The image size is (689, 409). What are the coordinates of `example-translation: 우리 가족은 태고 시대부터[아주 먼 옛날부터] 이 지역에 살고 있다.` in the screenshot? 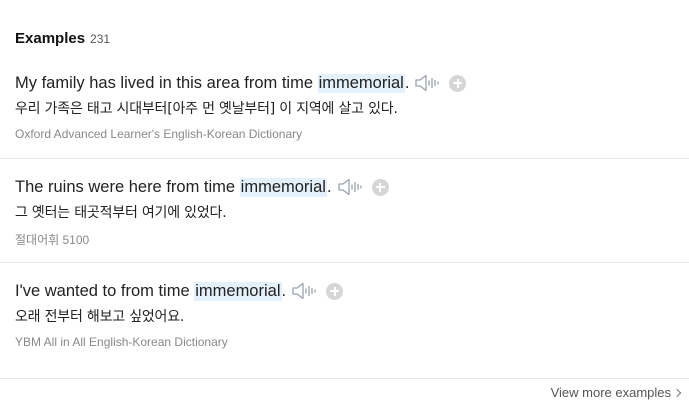 It's located at (206, 109).